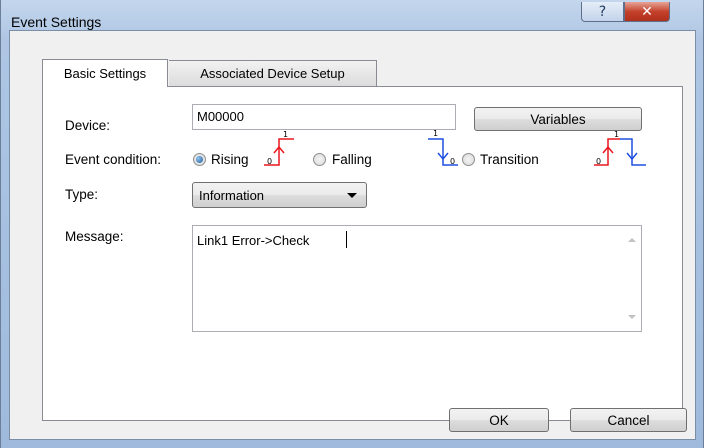 This screenshot has width=704, height=448. I want to click on rising-label: Rising, so click(230, 159).